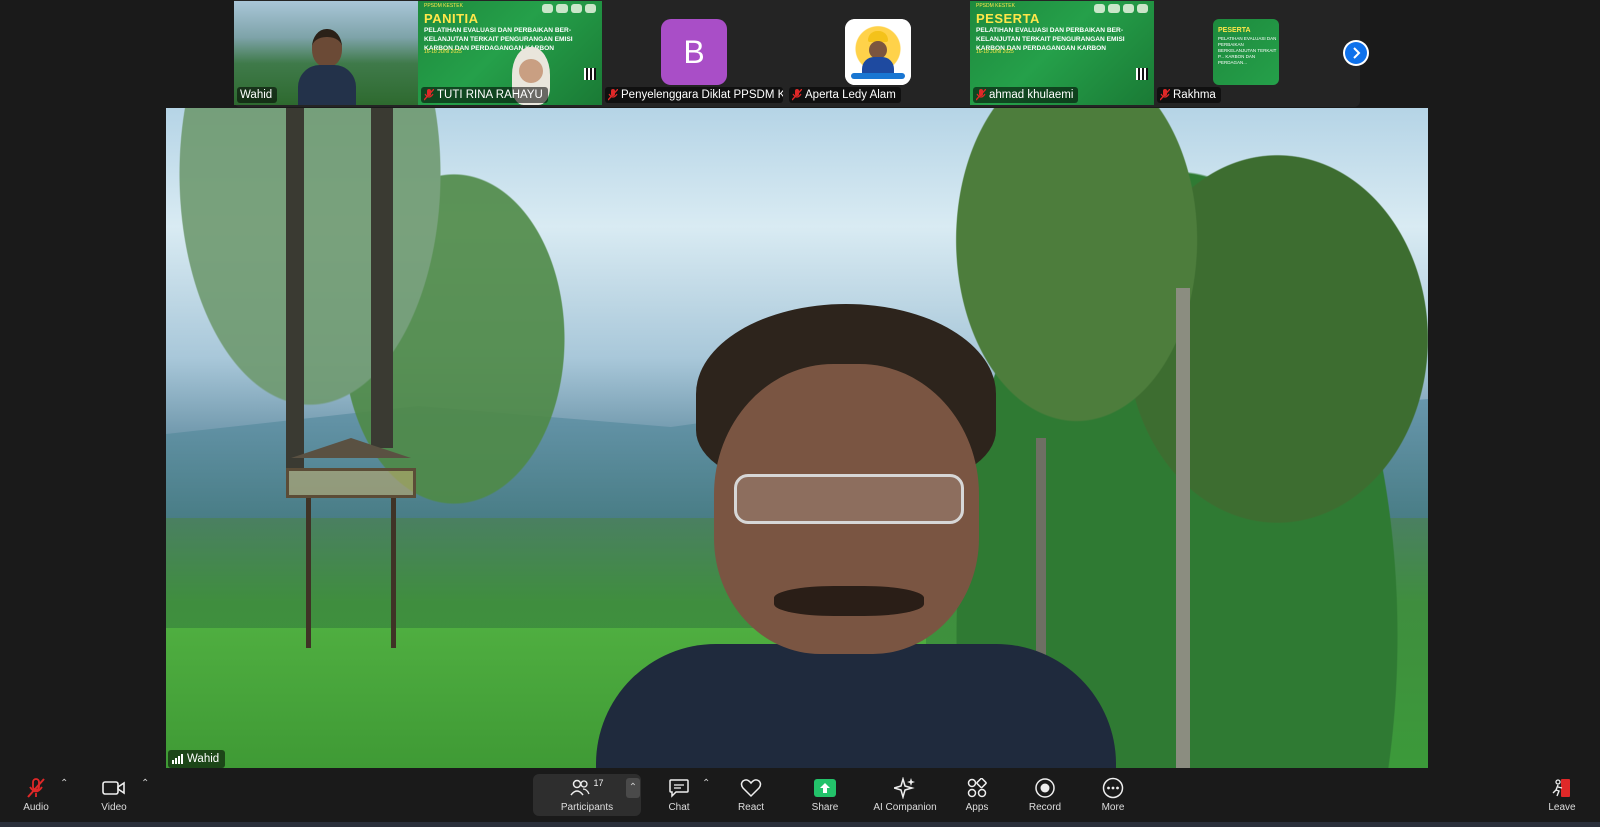 This screenshot has height=827, width=1600. Describe the element at coordinates (145, 783) in the screenshot. I see `video-options-caret: ⌃` at that location.